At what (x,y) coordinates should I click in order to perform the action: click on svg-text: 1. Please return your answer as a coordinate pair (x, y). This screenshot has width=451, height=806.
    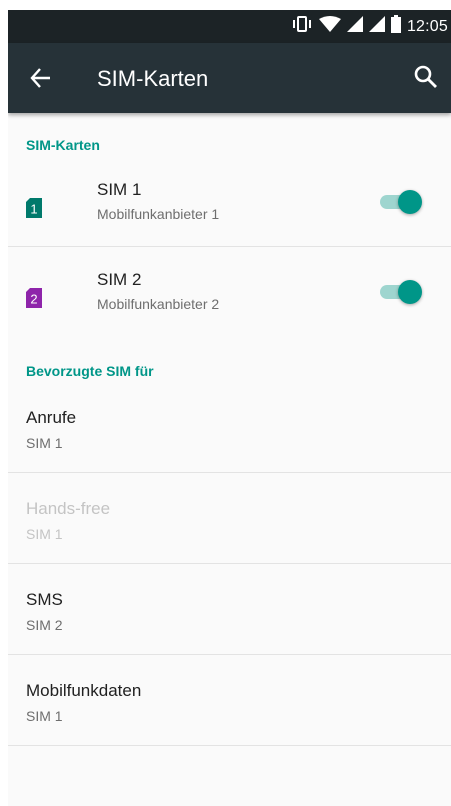
    Looking at the image, I should click on (33, 209).